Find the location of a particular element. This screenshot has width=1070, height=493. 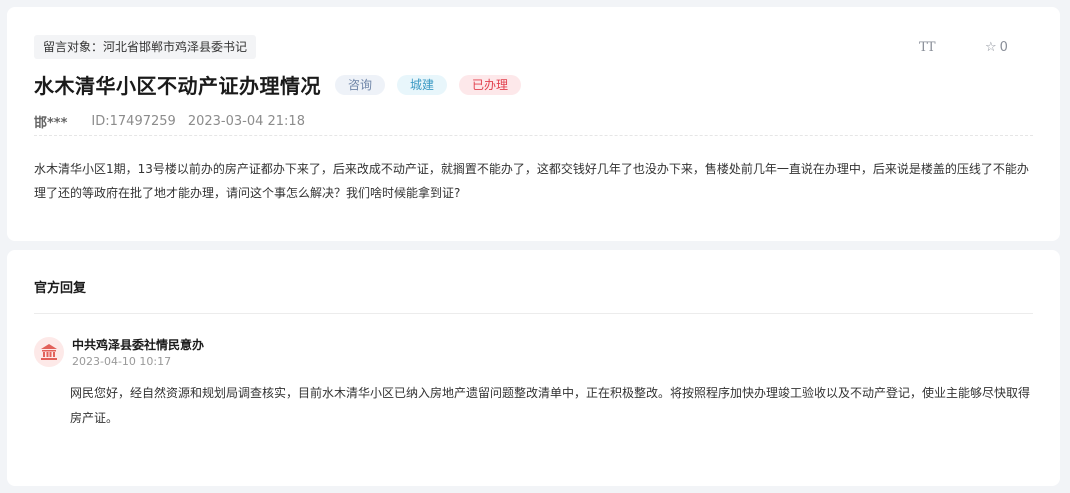

type-badge: 咨询 is located at coordinates (360, 84).